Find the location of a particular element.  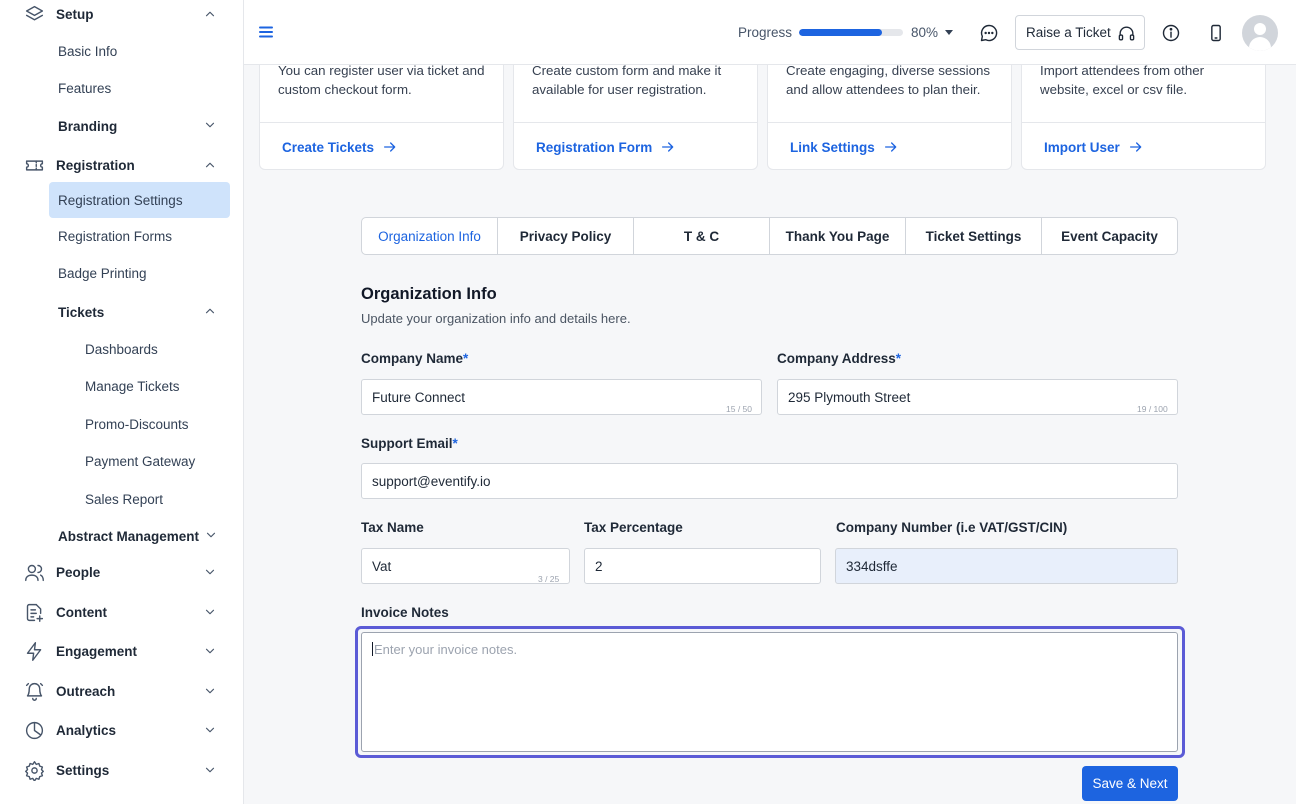

sidebar-item-sales-report: Sales Report is located at coordinates (124, 499).